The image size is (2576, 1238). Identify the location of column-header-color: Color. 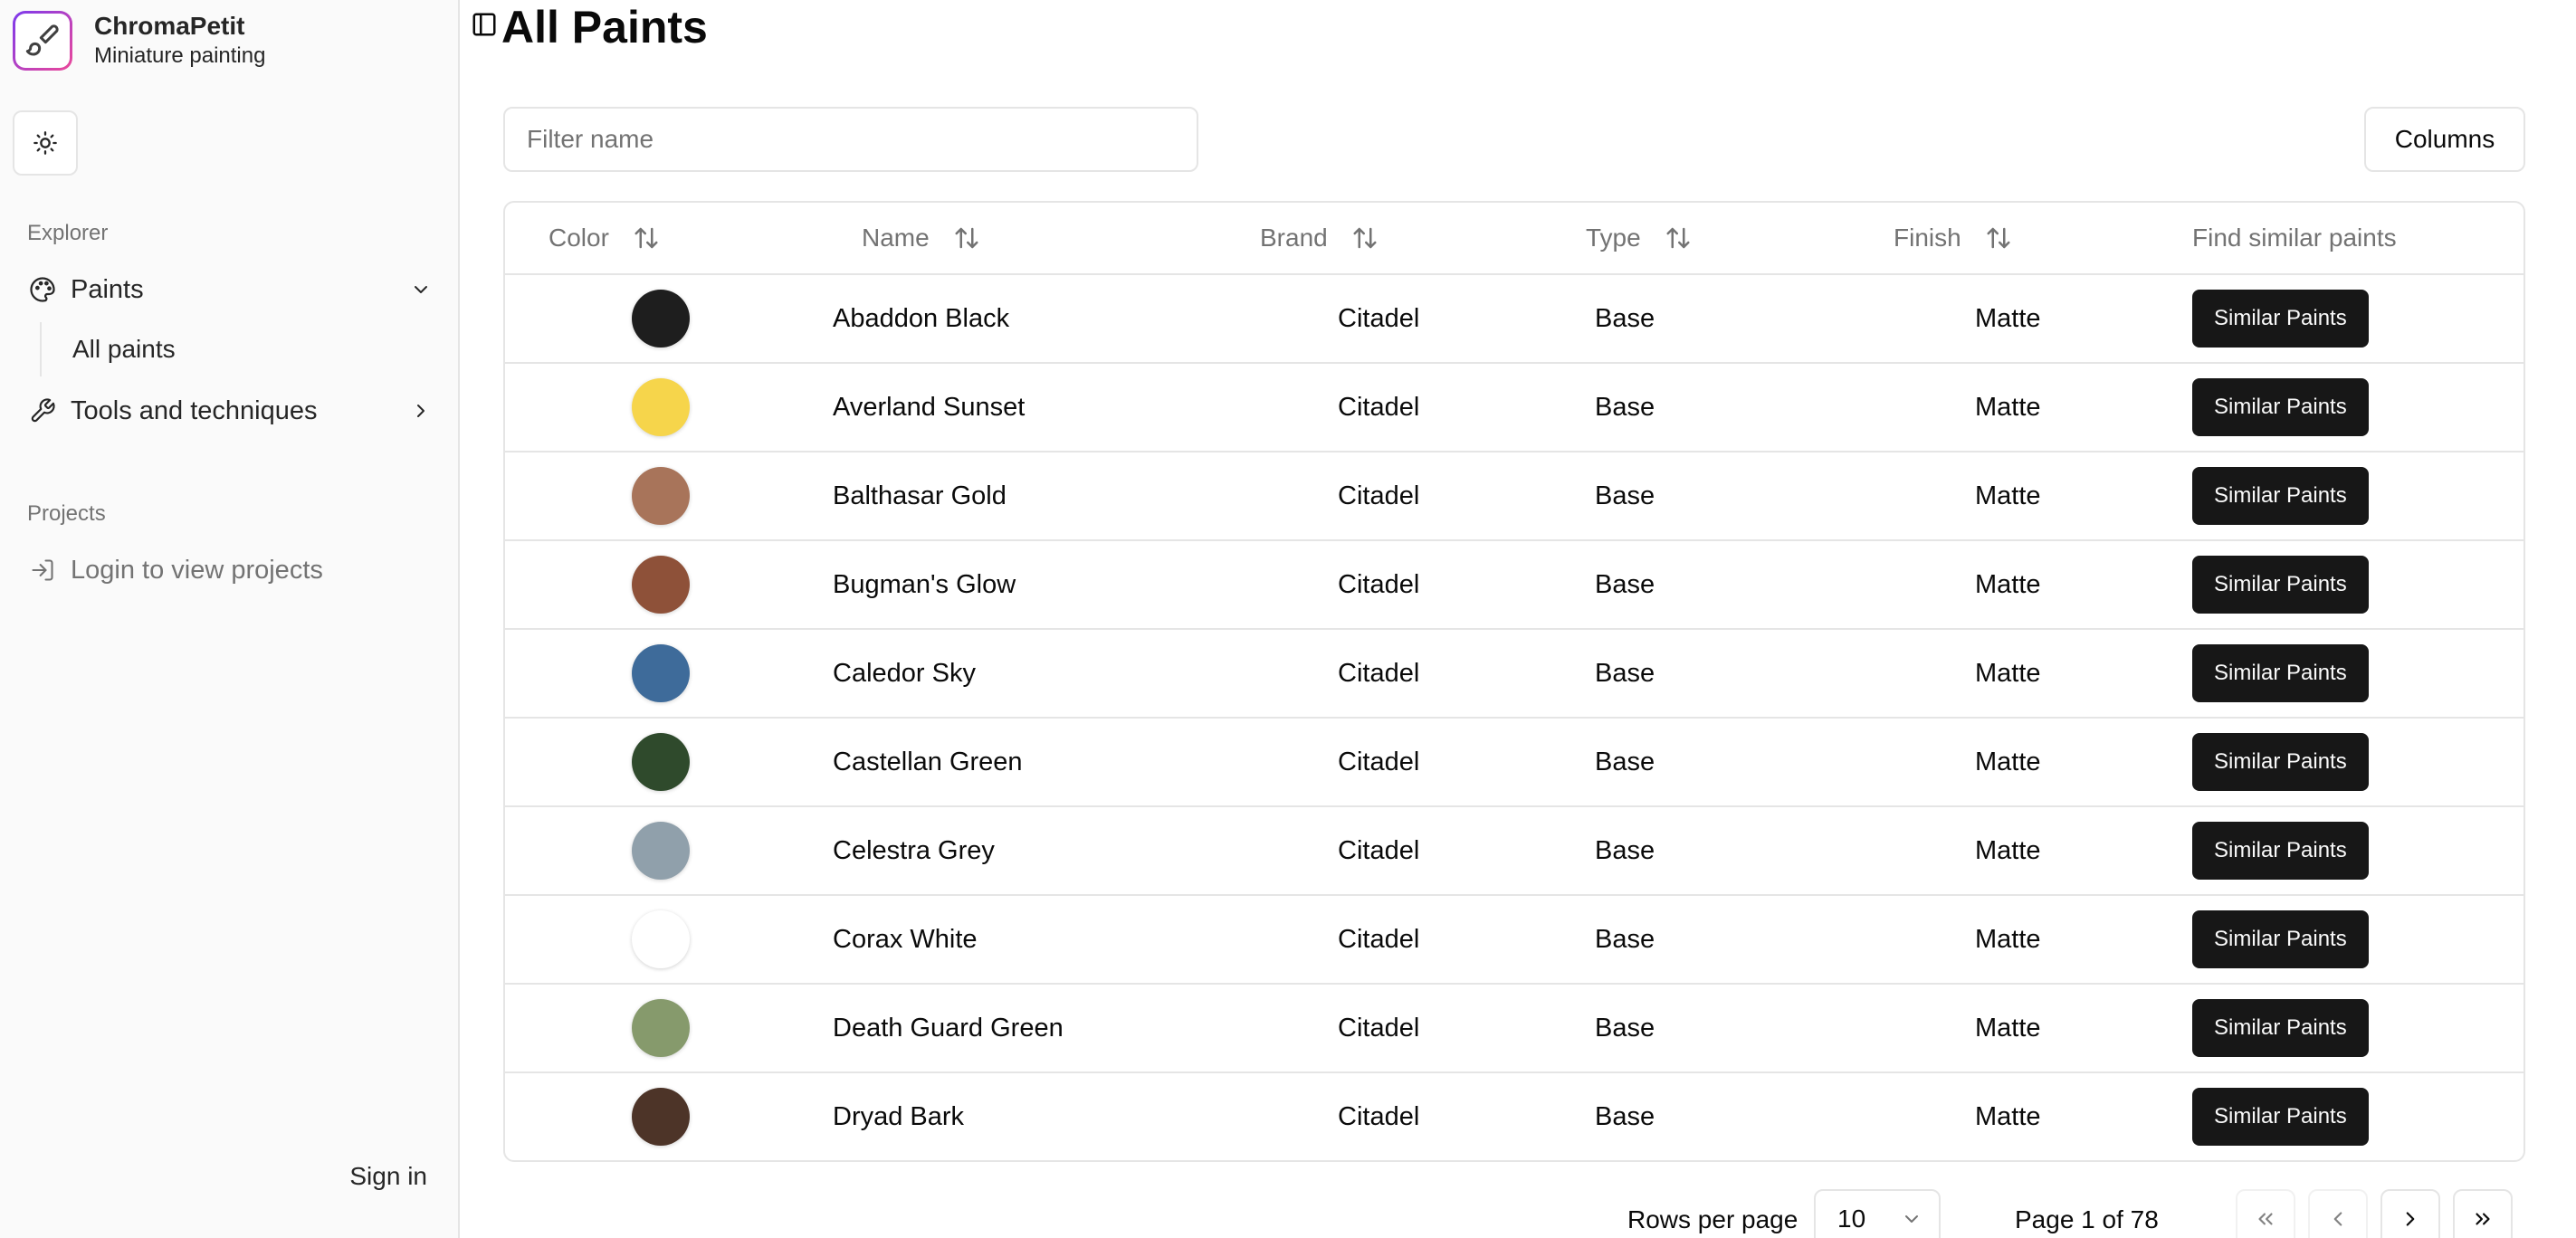
(604, 238).